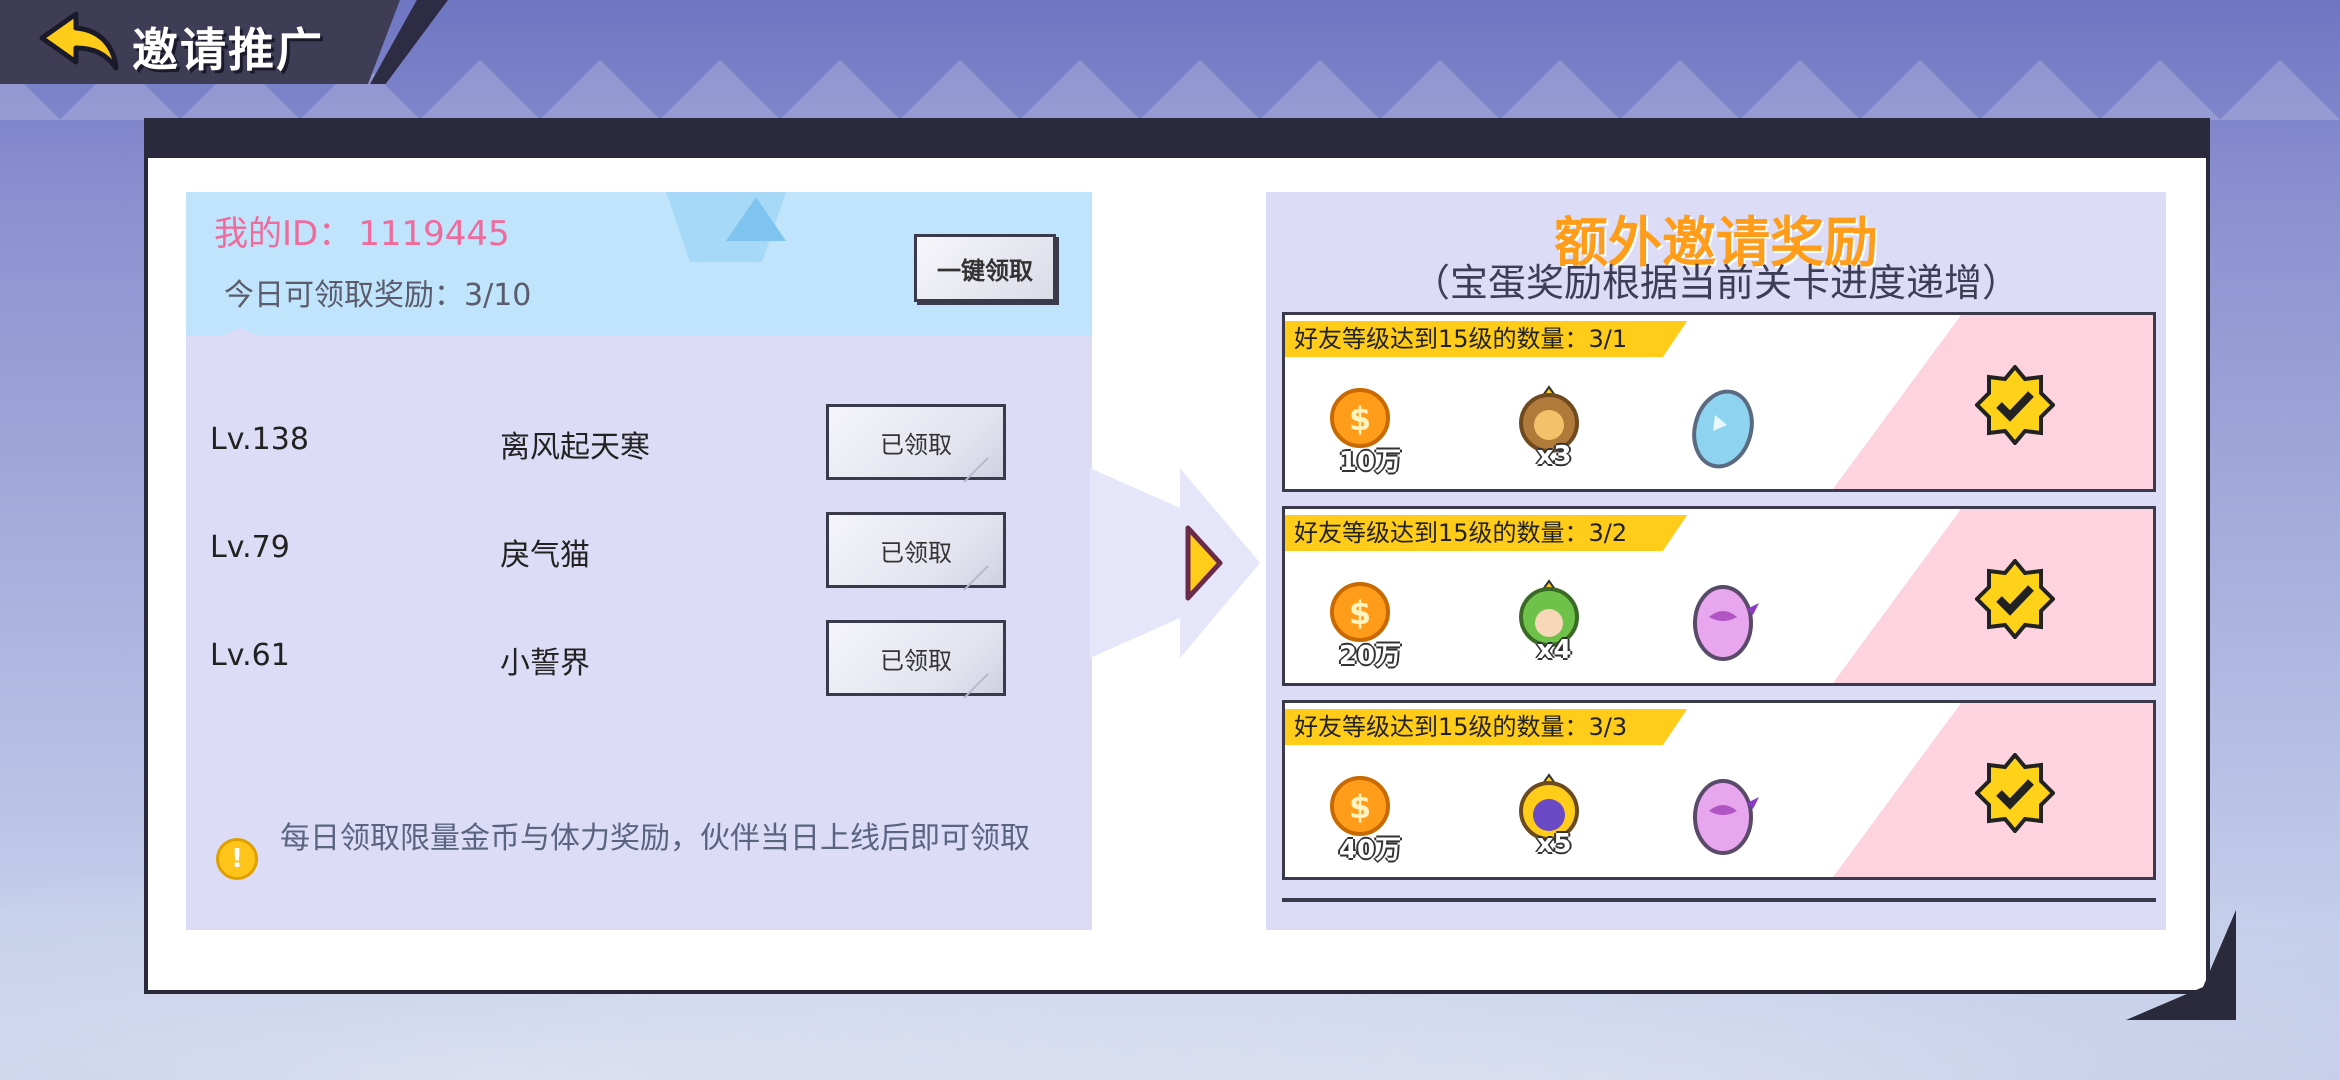 The height and width of the screenshot is (1080, 2340). I want to click on panel-top-bar, so click(1177, 140).